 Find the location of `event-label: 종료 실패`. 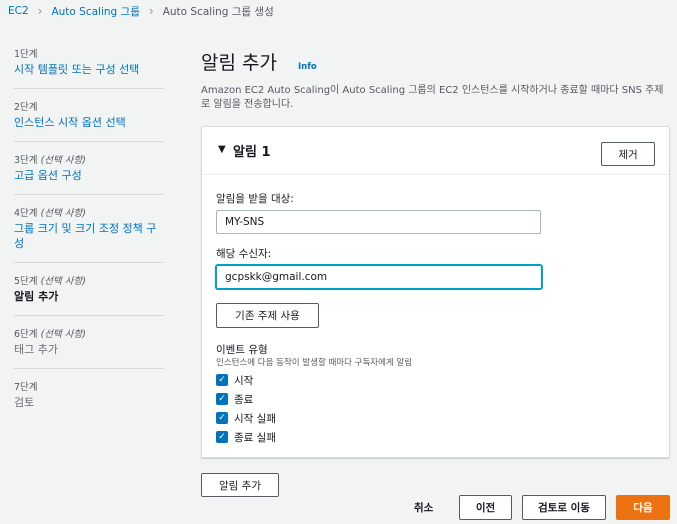

event-label: 종료 실패 is located at coordinates (255, 437).